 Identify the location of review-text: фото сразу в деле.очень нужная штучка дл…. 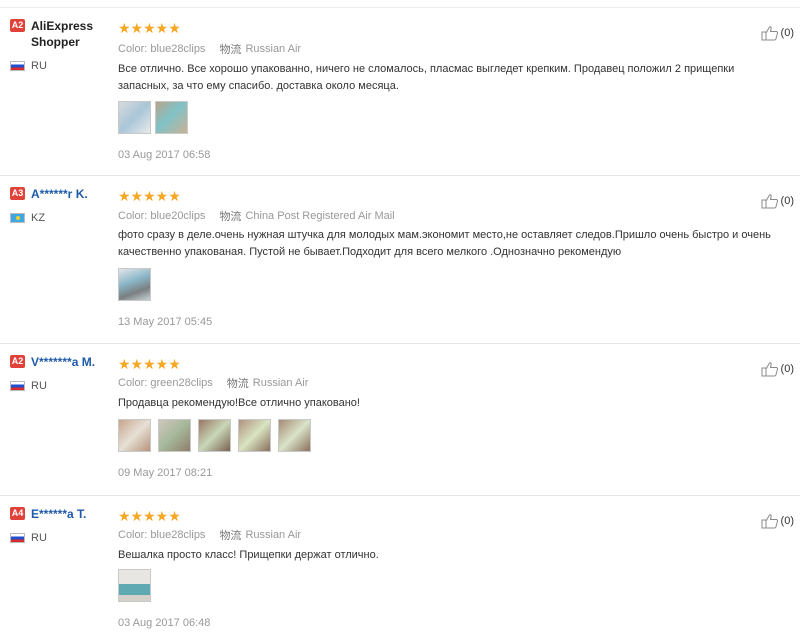
(444, 243).